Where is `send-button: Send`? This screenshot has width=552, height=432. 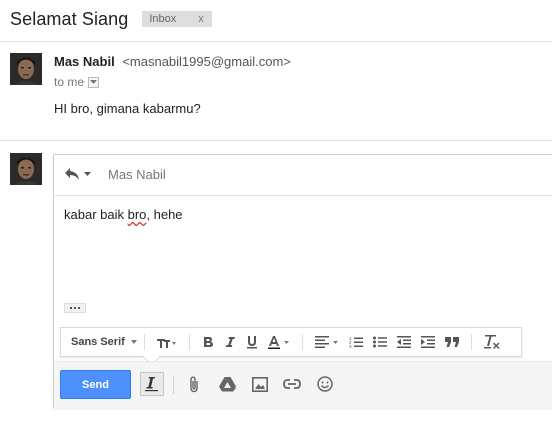 send-button: Send is located at coordinates (95, 384).